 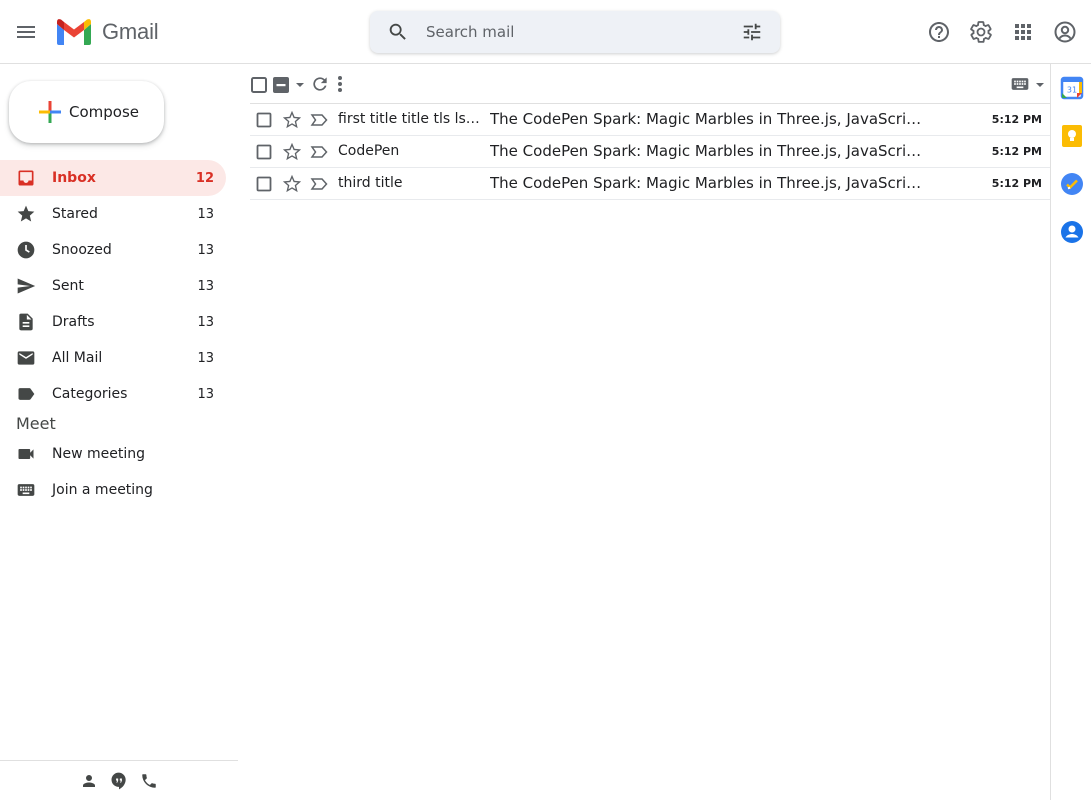 What do you see at coordinates (650, 84) in the screenshot?
I see `mail-toolbar` at bounding box center [650, 84].